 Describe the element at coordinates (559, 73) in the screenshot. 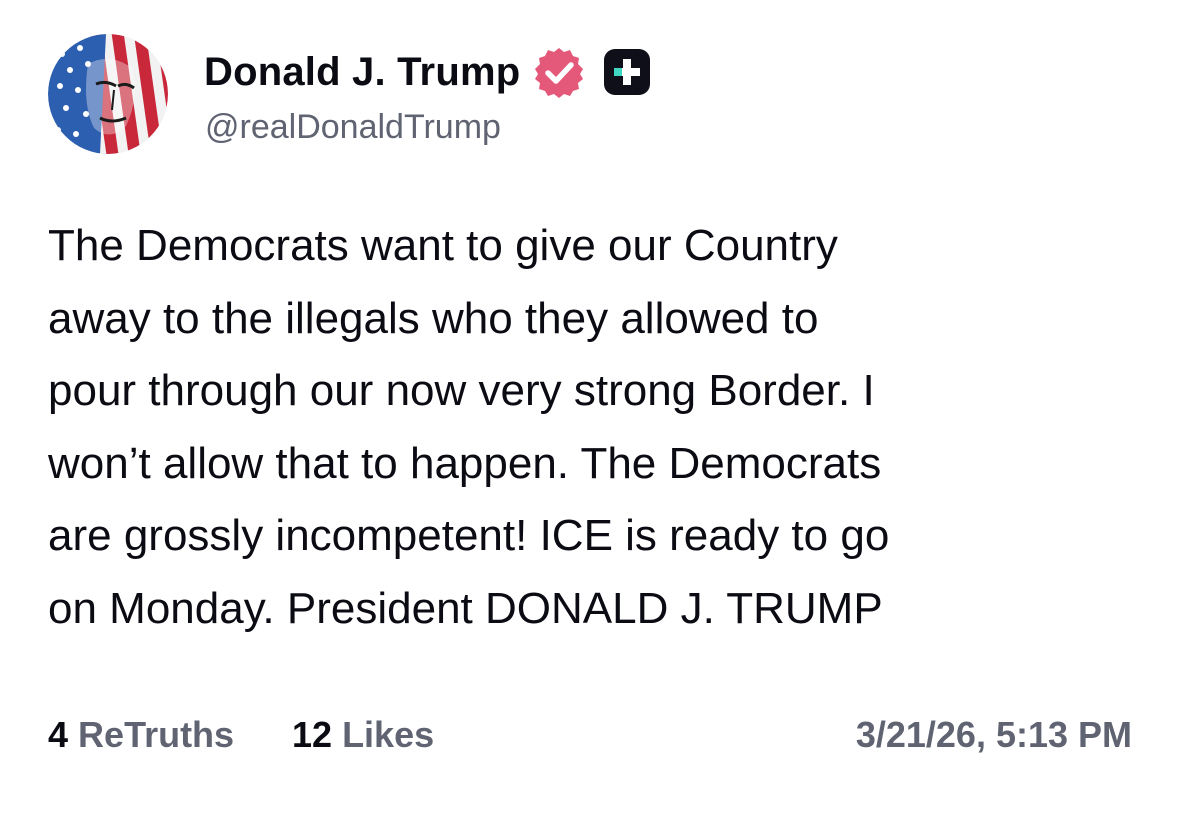

I see `verified-badge-icon` at that location.